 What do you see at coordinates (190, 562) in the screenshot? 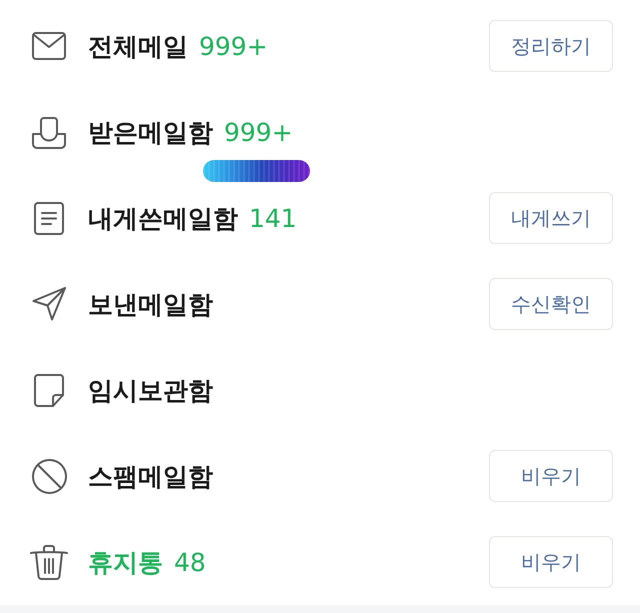
I see `unread-count: 48` at bounding box center [190, 562].